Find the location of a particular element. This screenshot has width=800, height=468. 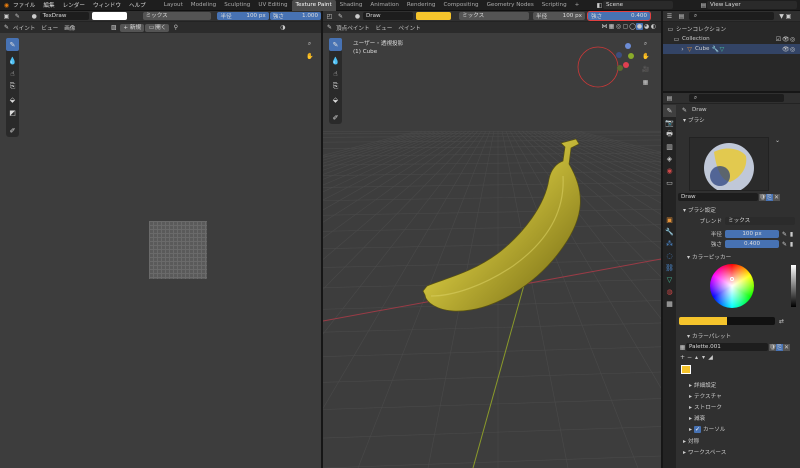

brush-name-field: TexDraw is located at coordinates (64, 16).